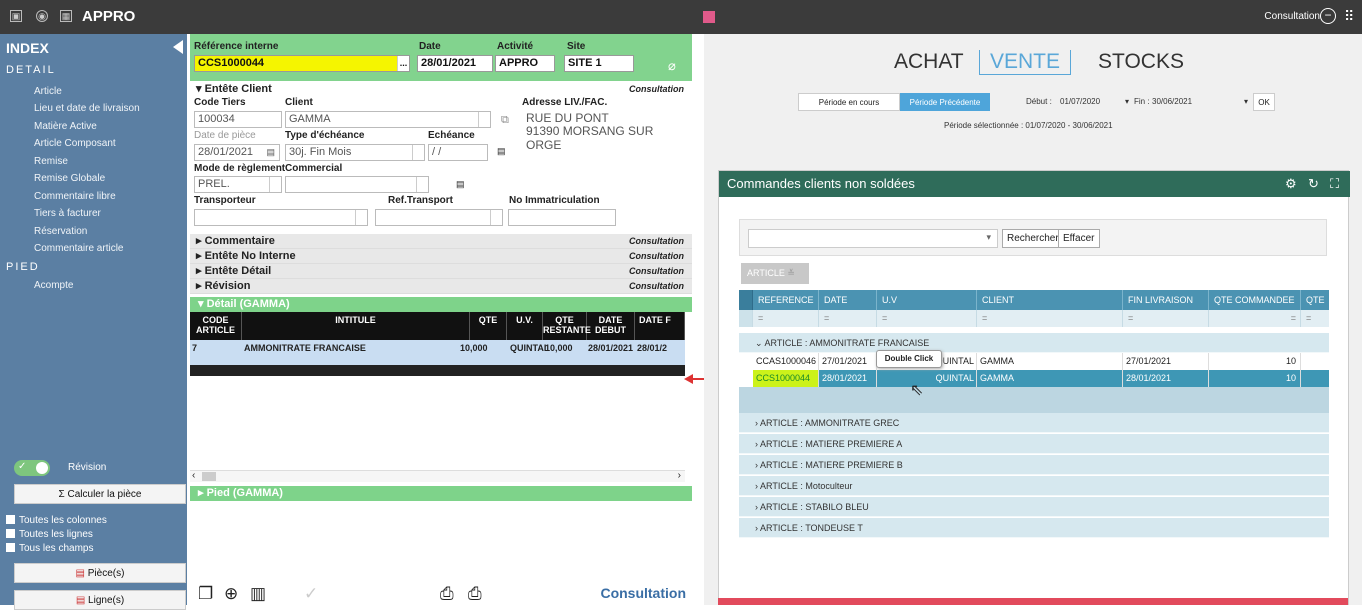 The width and height of the screenshot is (1362, 611). Describe the element at coordinates (1313, 184) in the screenshot. I see `refresh-icon: ↻` at that location.